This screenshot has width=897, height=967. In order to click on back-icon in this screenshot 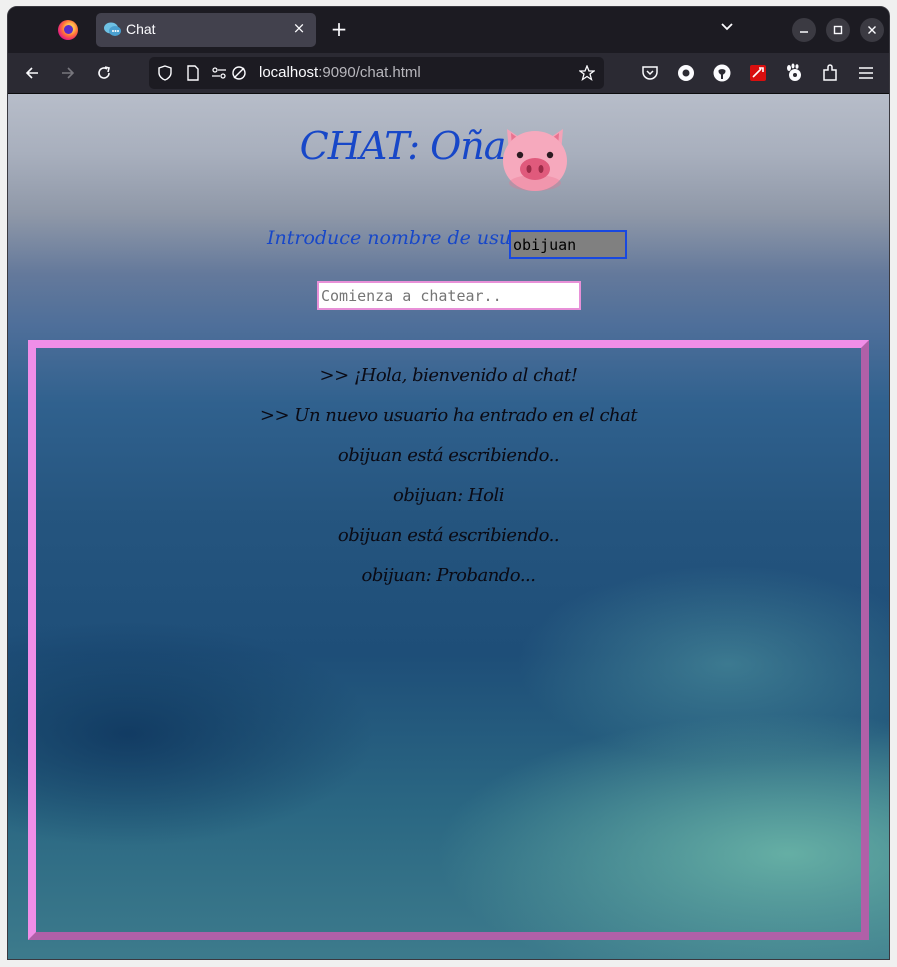, I will do `click(32, 73)`.